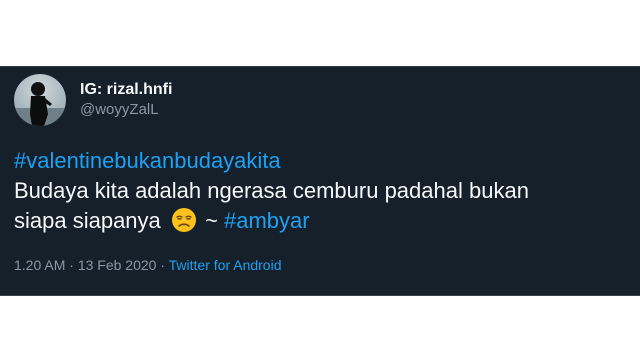 This screenshot has width=640, height=360. I want to click on author-handle: @woyyZalL, so click(126, 110).